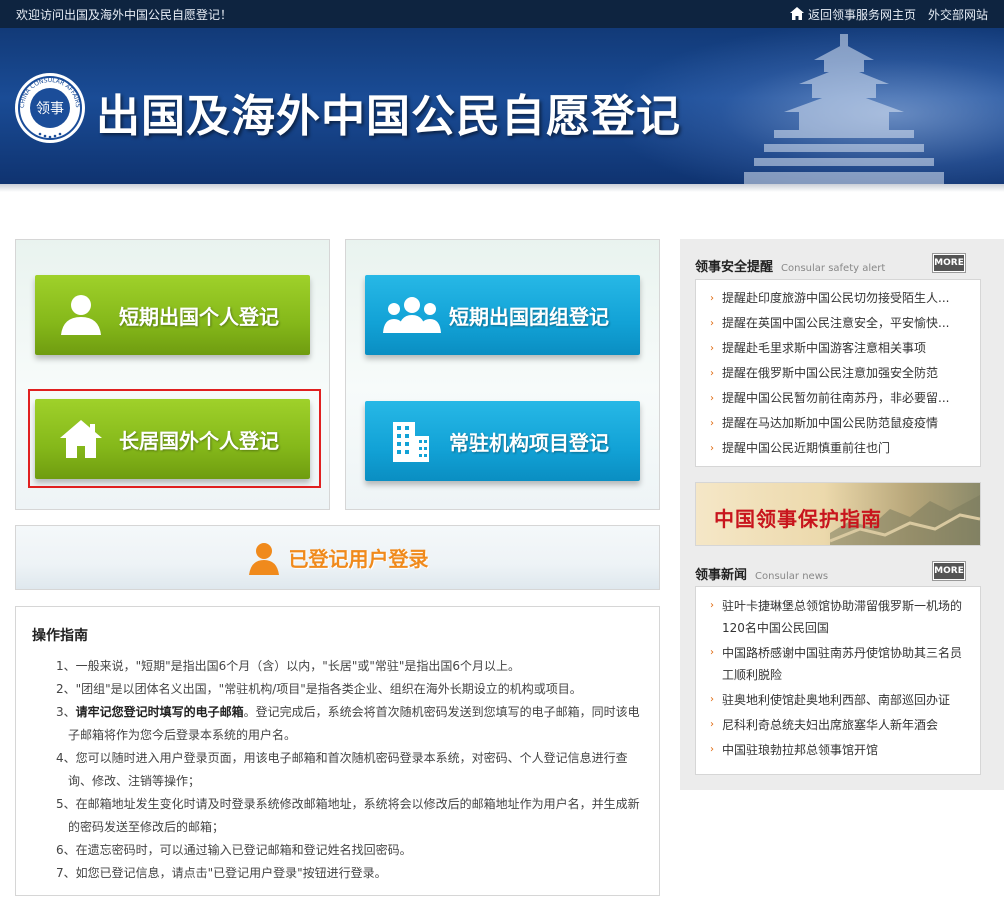  I want to click on banner-shadow, so click(502, 188).